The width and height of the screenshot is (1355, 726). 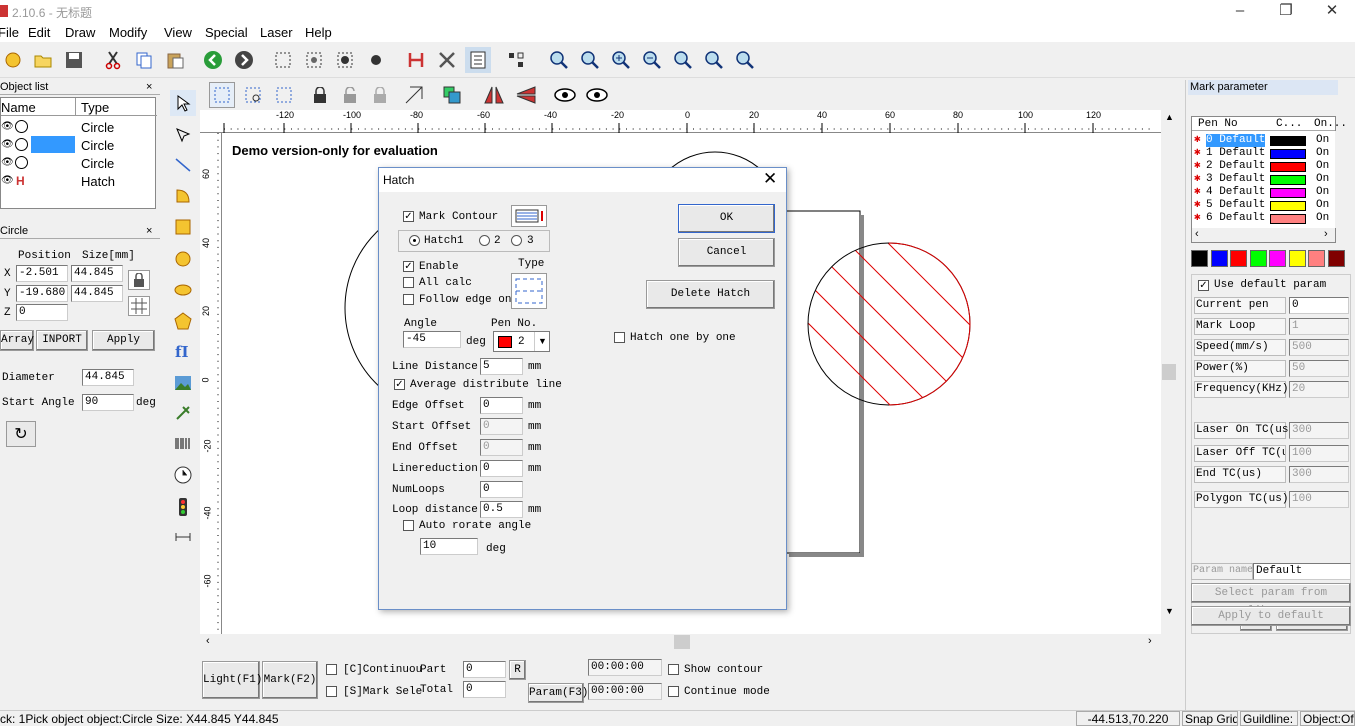 What do you see at coordinates (414, 95) in the screenshot?
I see `align-icon` at bounding box center [414, 95].